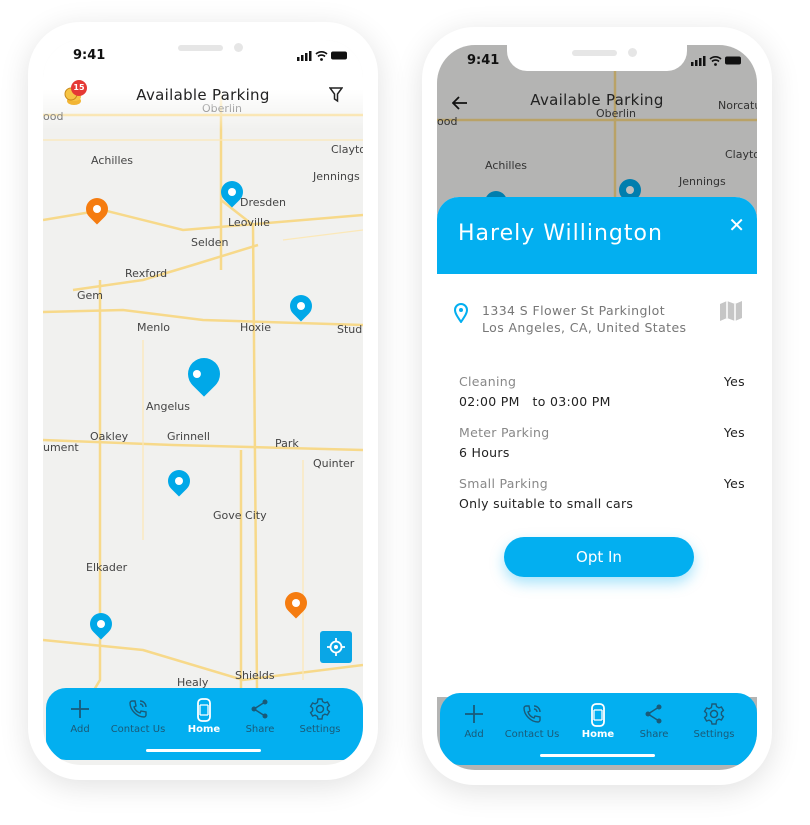 The height and width of the screenshot is (825, 810). Describe the element at coordinates (210, 242) in the screenshot. I see `map-label: Selden` at that location.